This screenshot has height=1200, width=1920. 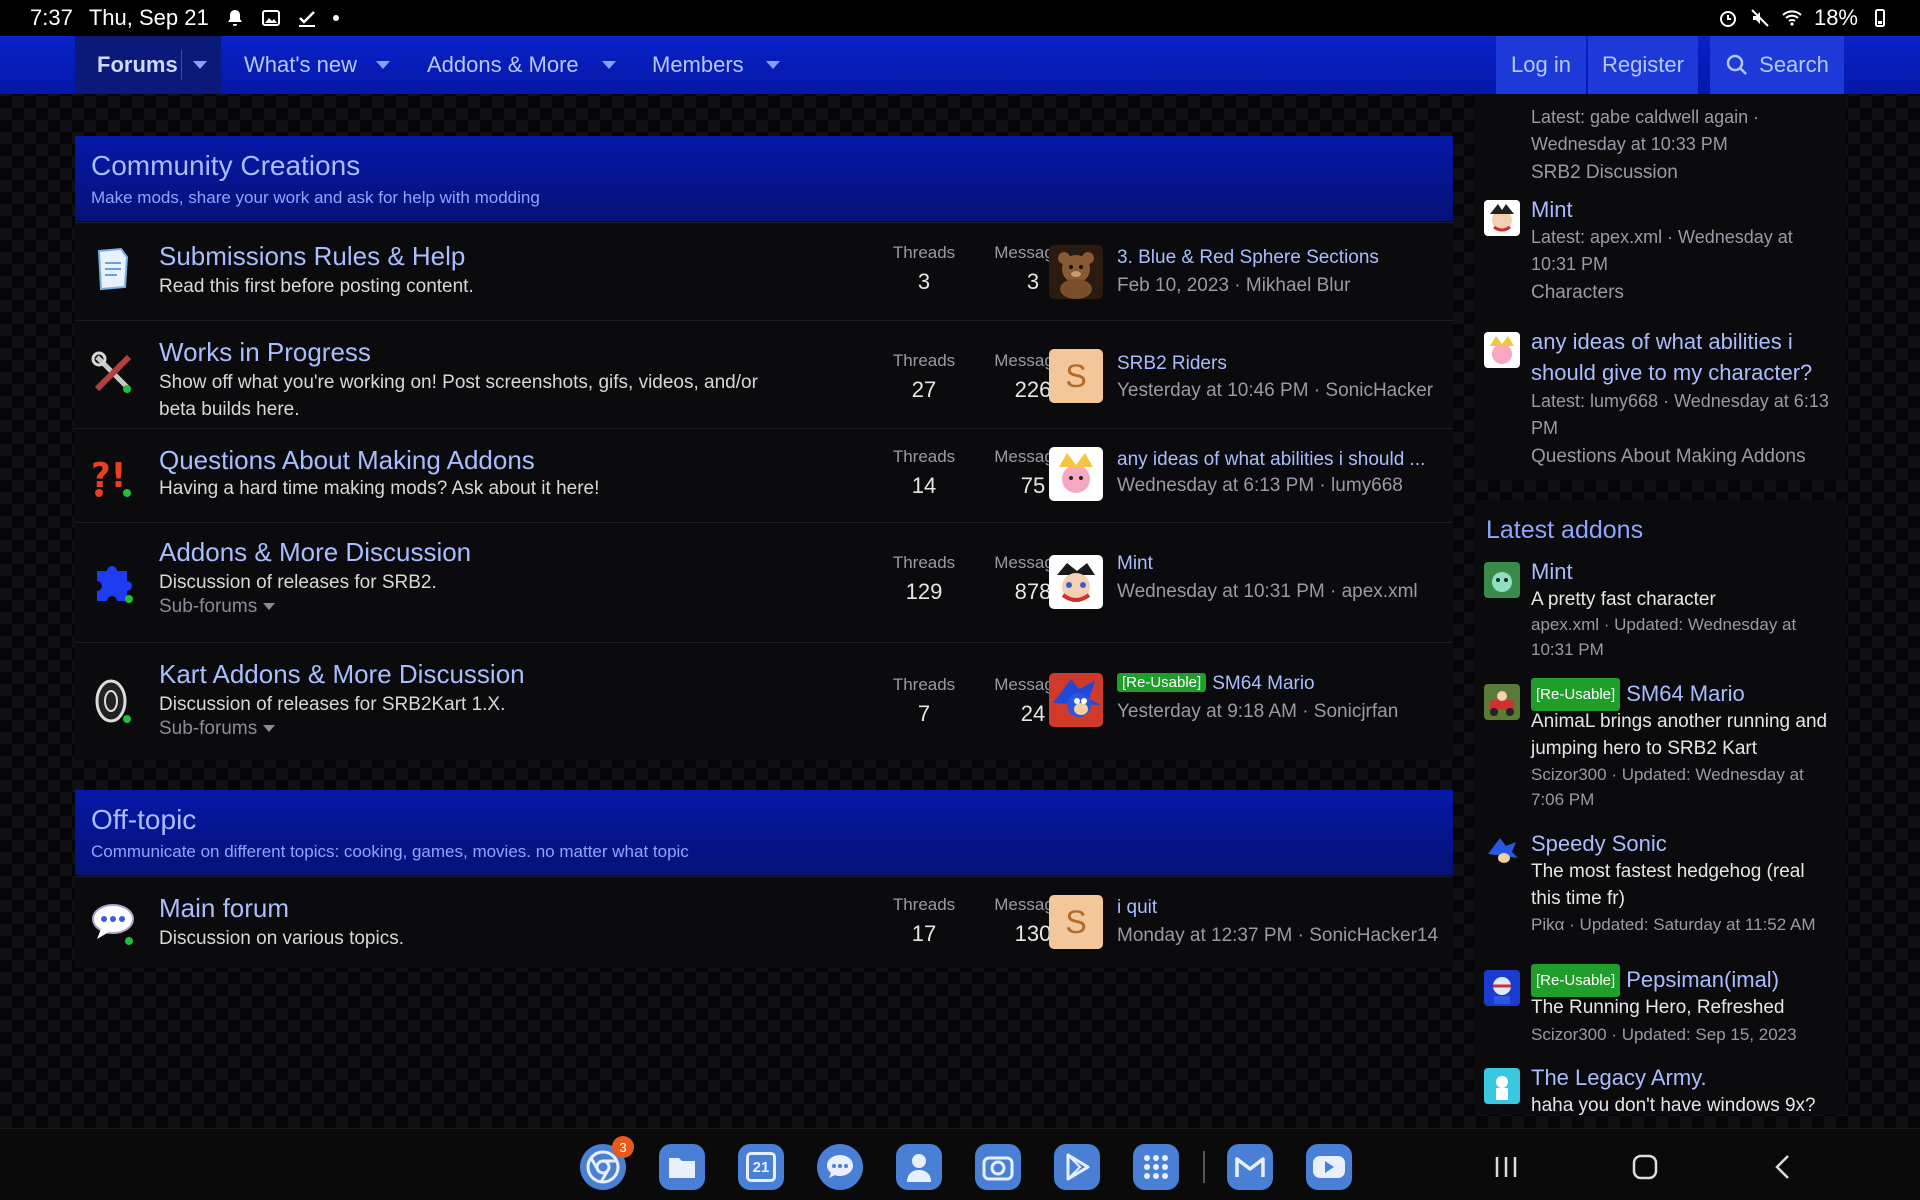 I want to click on camera-app, so click(x=998, y=1167).